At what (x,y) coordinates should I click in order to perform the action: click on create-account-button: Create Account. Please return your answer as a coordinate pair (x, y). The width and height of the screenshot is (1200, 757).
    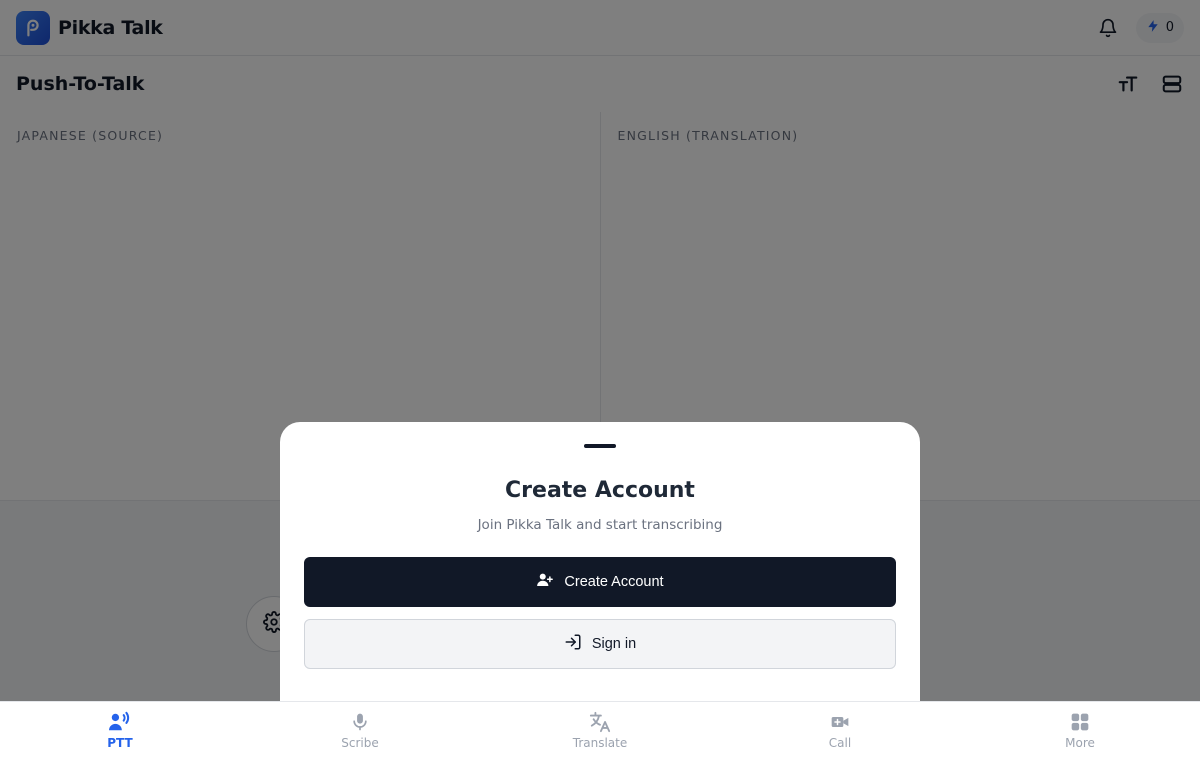
    Looking at the image, I should click on (600, 582).